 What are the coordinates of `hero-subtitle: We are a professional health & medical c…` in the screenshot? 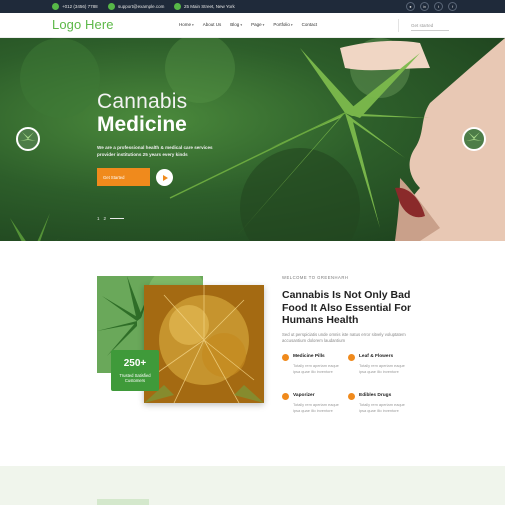 It's located at (155, 151).